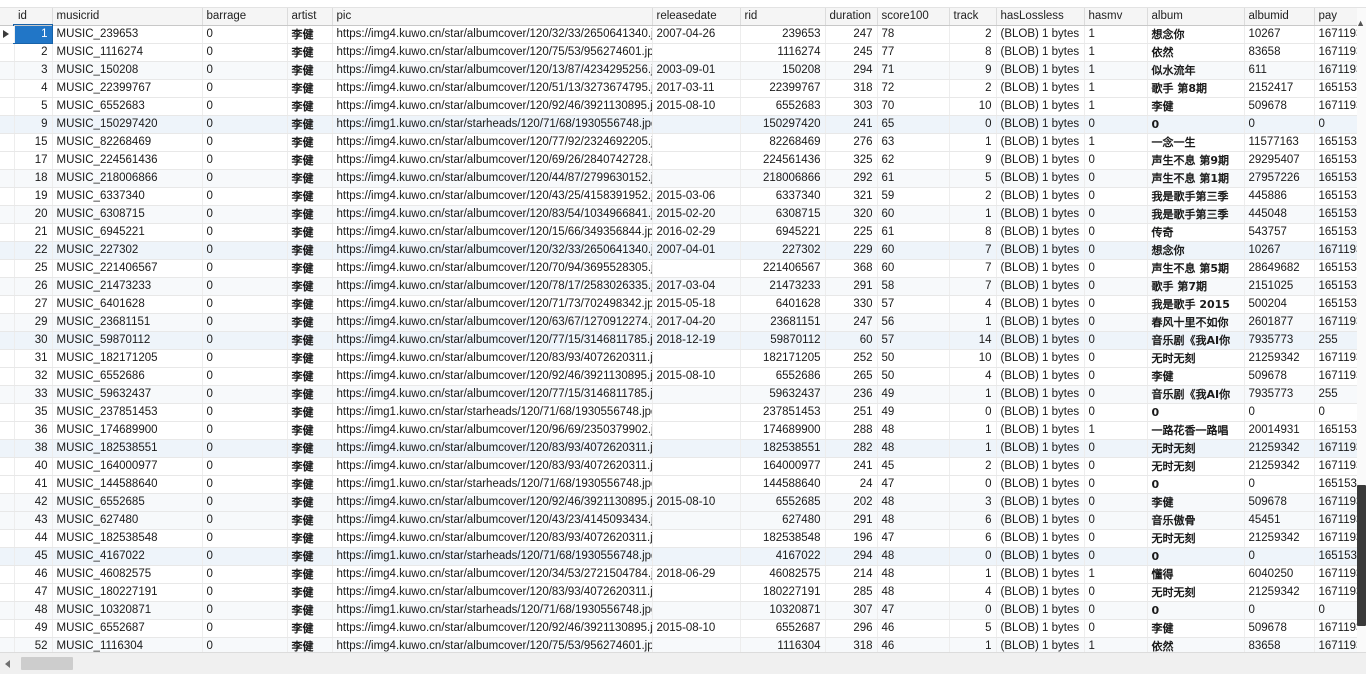  Describe the element at coordinates (851, 538) in the screenshot. I see `cell-duration: 196` at that location.